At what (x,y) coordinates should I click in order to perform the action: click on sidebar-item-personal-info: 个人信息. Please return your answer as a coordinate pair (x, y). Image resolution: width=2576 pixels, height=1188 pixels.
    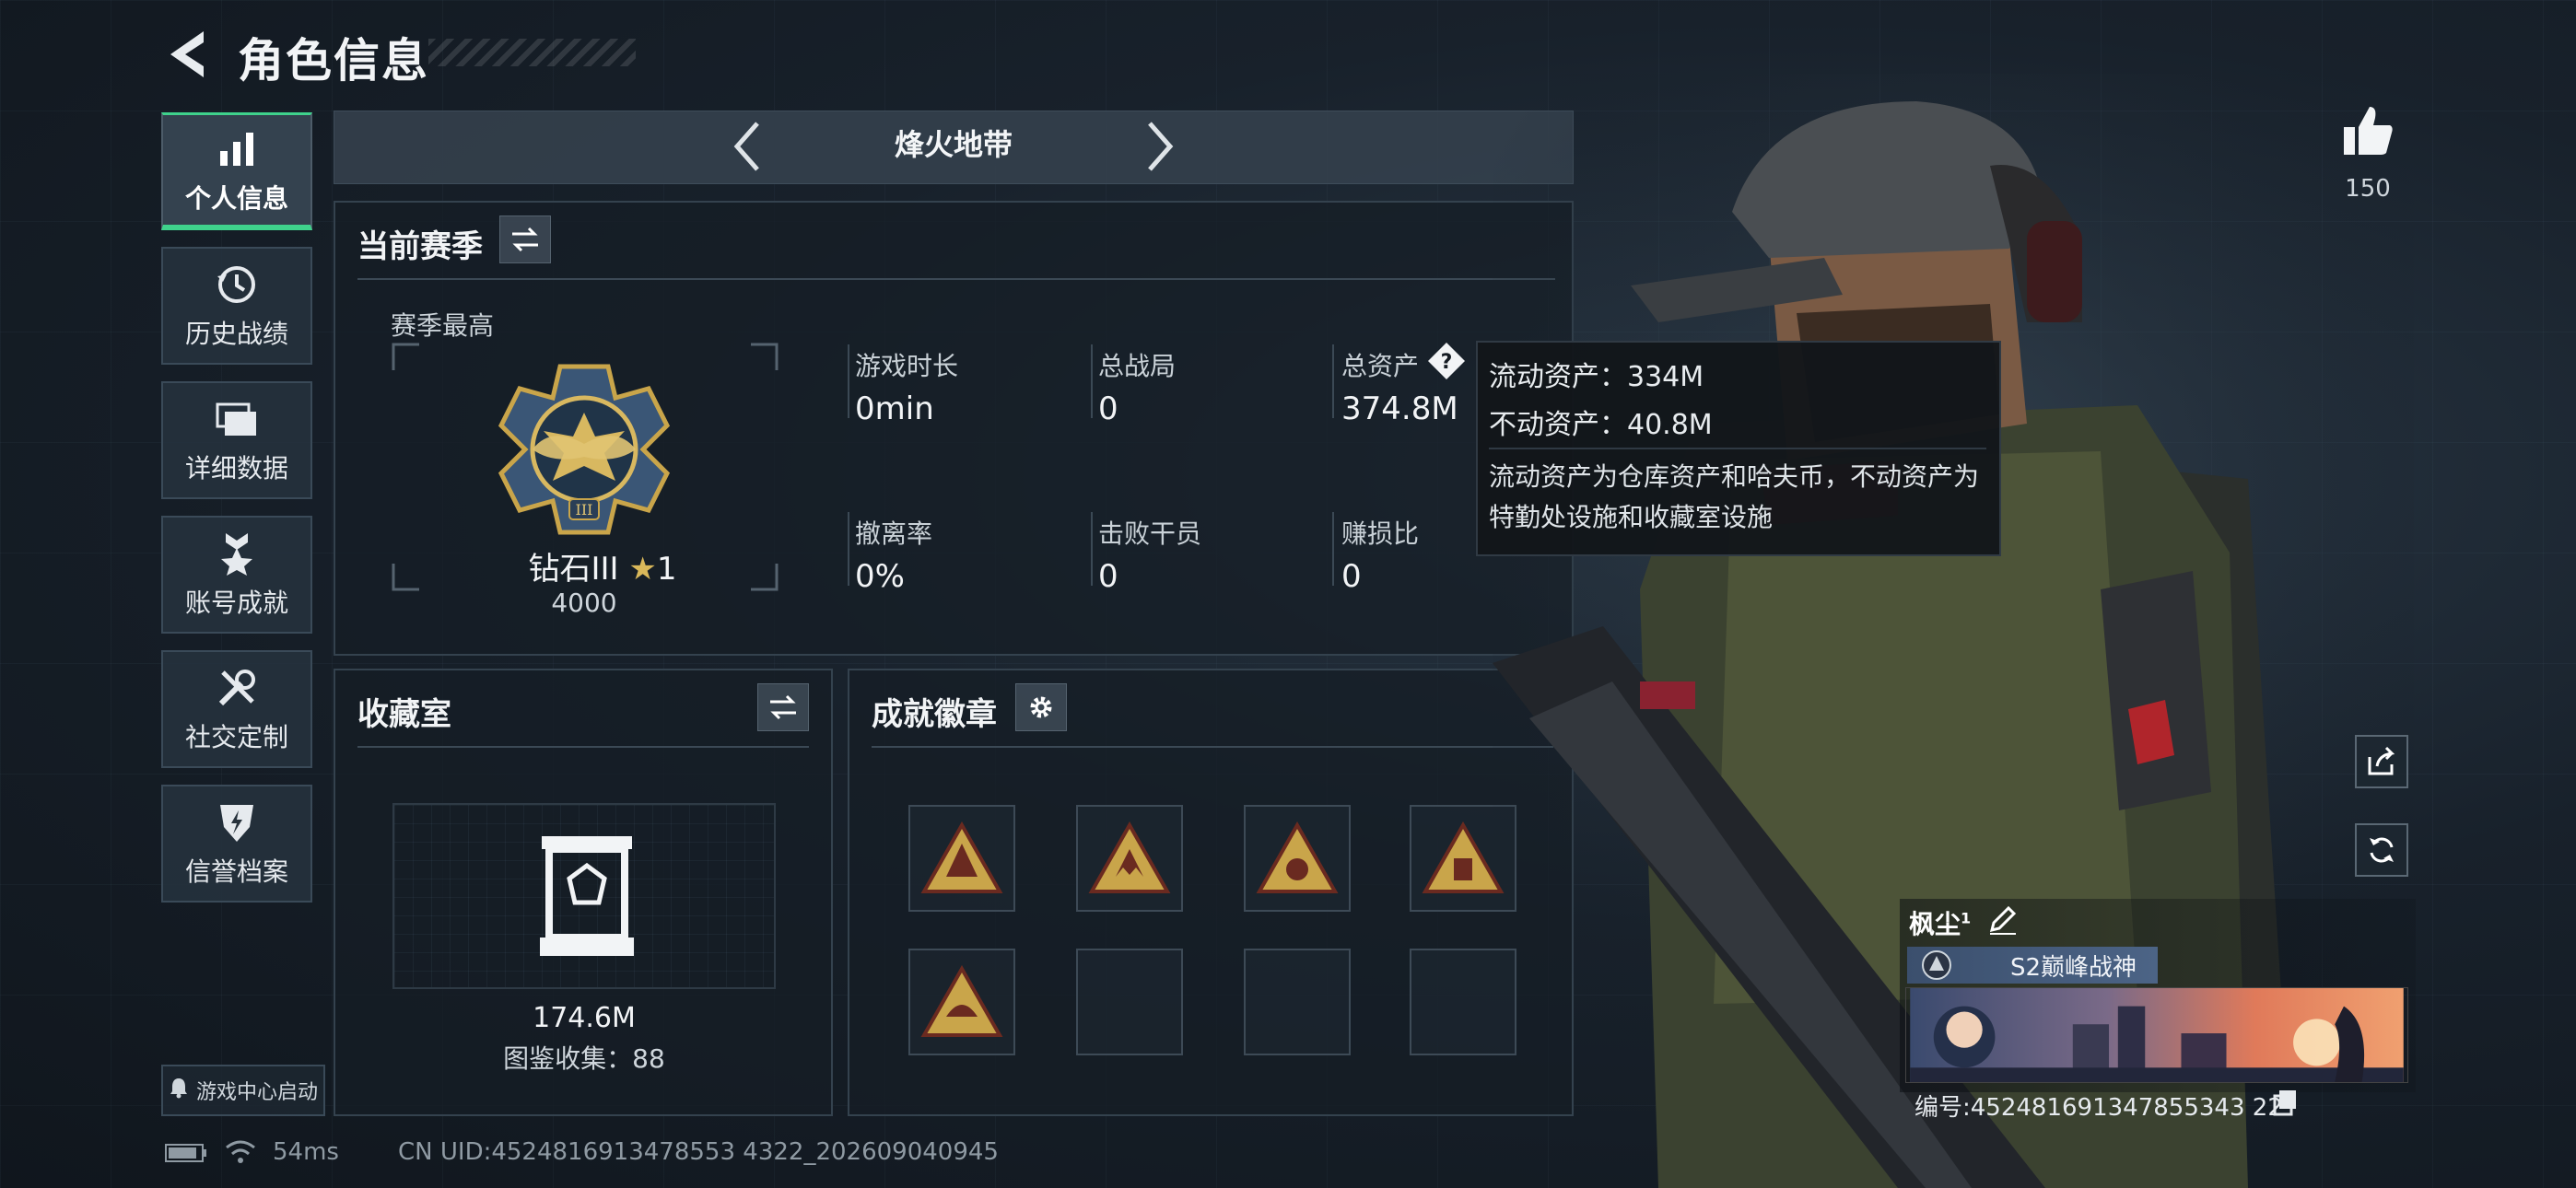
    Looking at the image, I should click on (236, 171).